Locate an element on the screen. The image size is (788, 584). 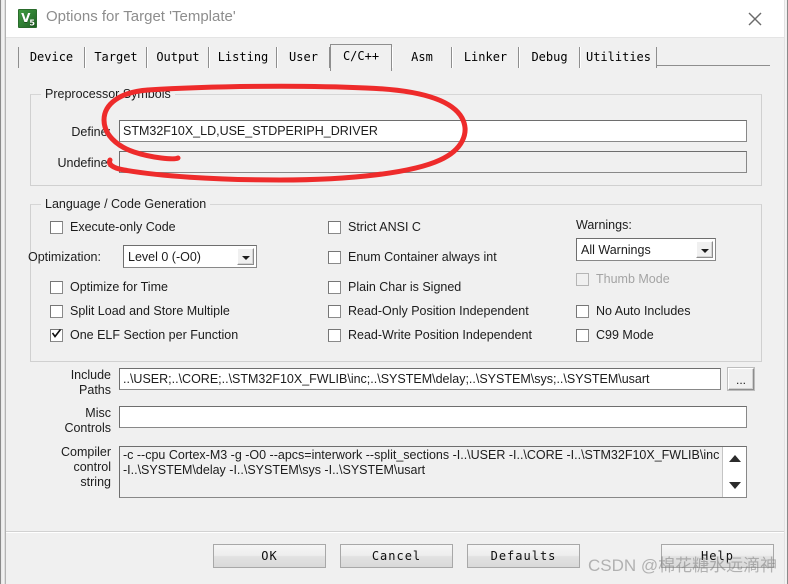
warnings-value: All Warnings is located at coordinates (616, 249).